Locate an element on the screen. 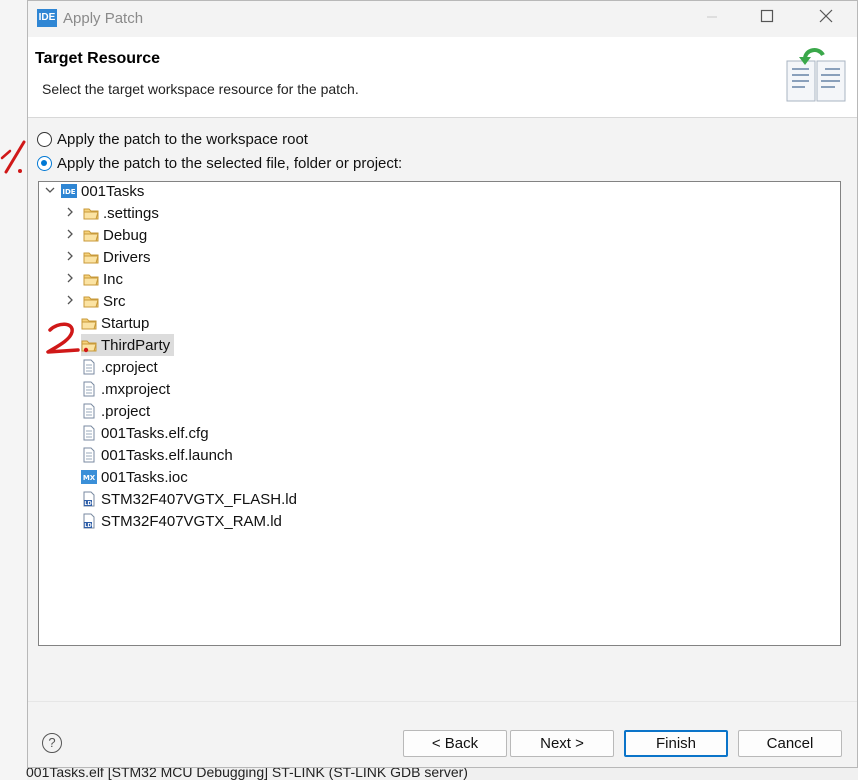 This screenshot has height=780, width=858. tree-item-ram-ld: LD STM32F407VGTX_RAM.ld is located at coordinates (181, 521).